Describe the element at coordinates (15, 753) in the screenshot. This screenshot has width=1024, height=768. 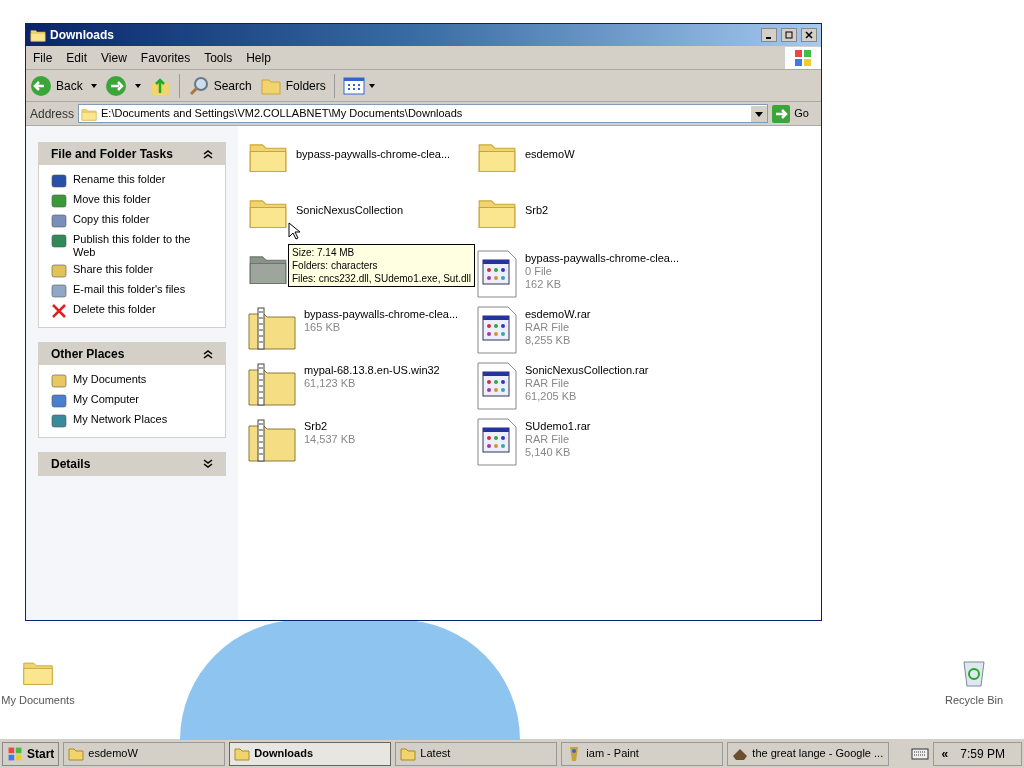
I see `windows-logo-icon` at that location.